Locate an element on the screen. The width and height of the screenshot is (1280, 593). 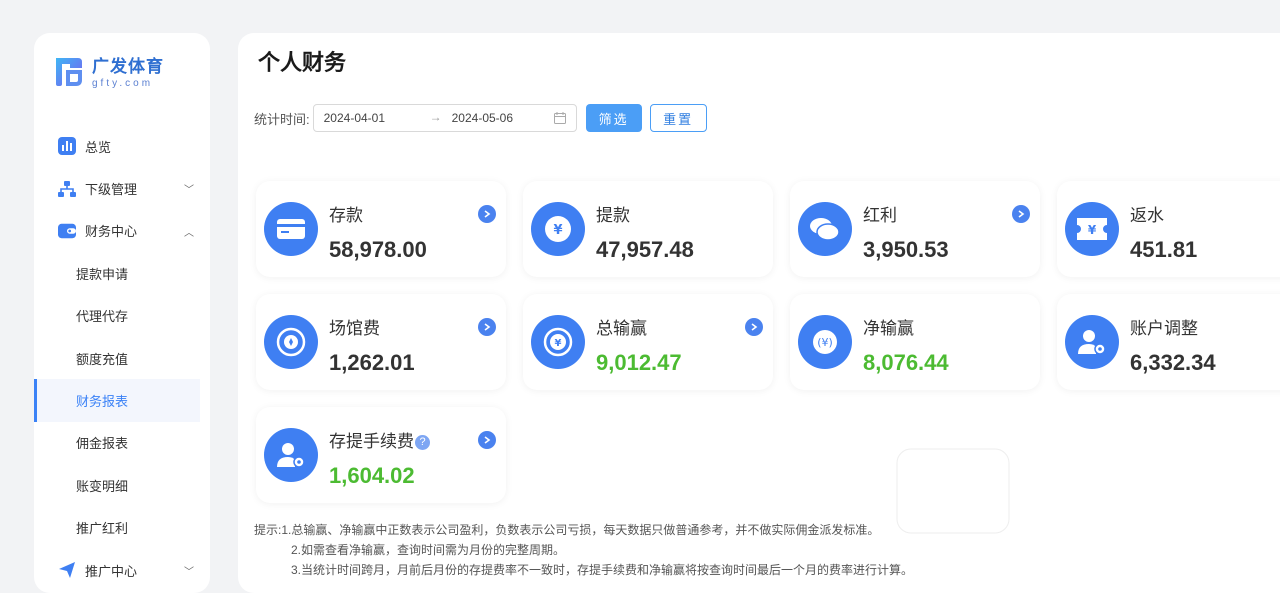
sidebar-item-promo-bonus: 推广红利 is located at coordinates (122, 528).